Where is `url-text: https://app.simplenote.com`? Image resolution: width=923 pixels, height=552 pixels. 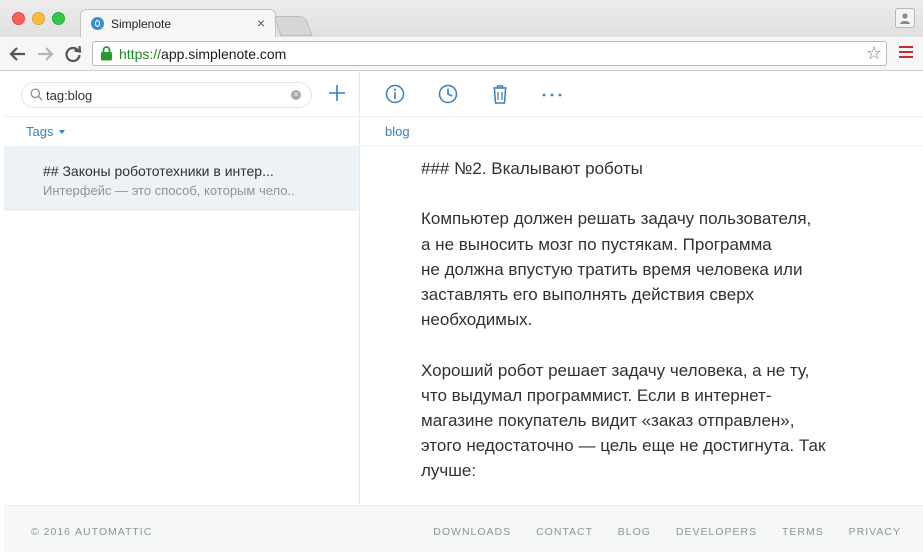
url-text: https://app.simplenote.com is located at coordinates (203, 54).